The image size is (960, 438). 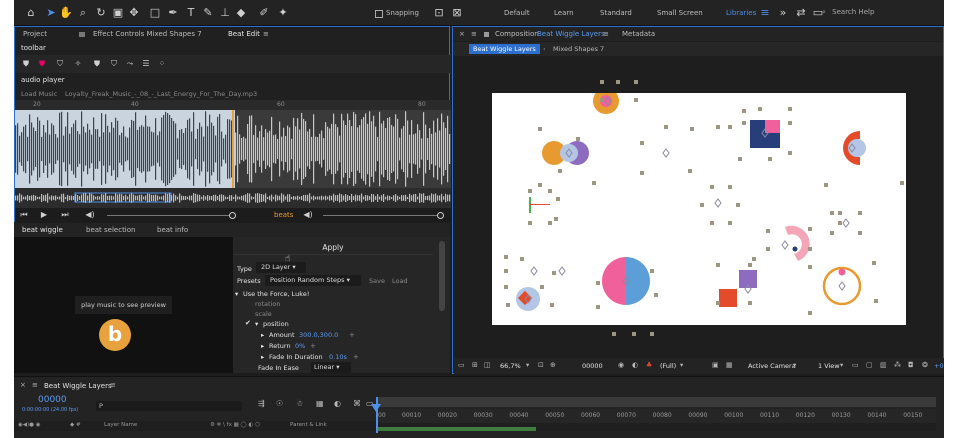 I want to click on type-select: 2D Layer ▾, so click(x=281, y=267).